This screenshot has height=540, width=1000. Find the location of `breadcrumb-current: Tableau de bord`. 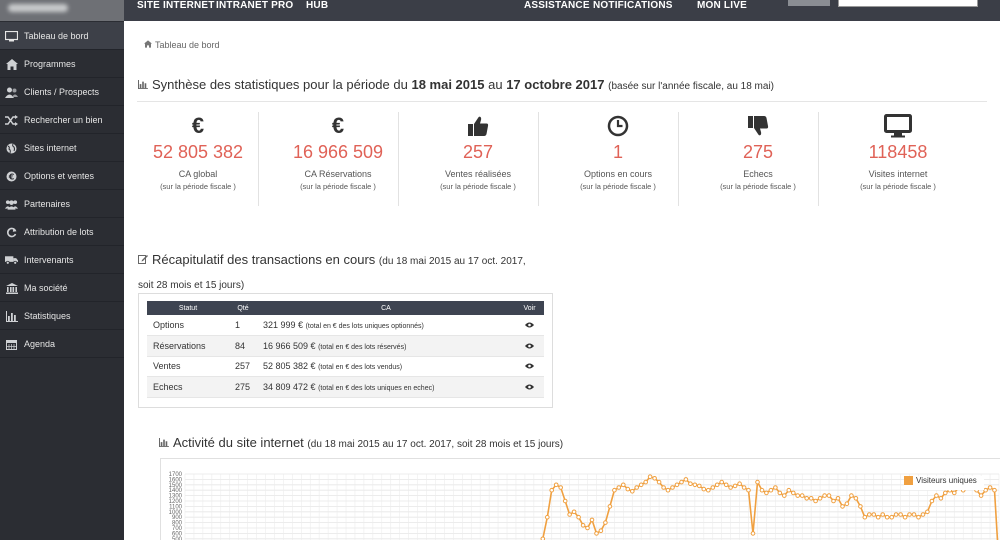

breadcrumb-current: Tableau de bord is located at coordinates (187, 45).